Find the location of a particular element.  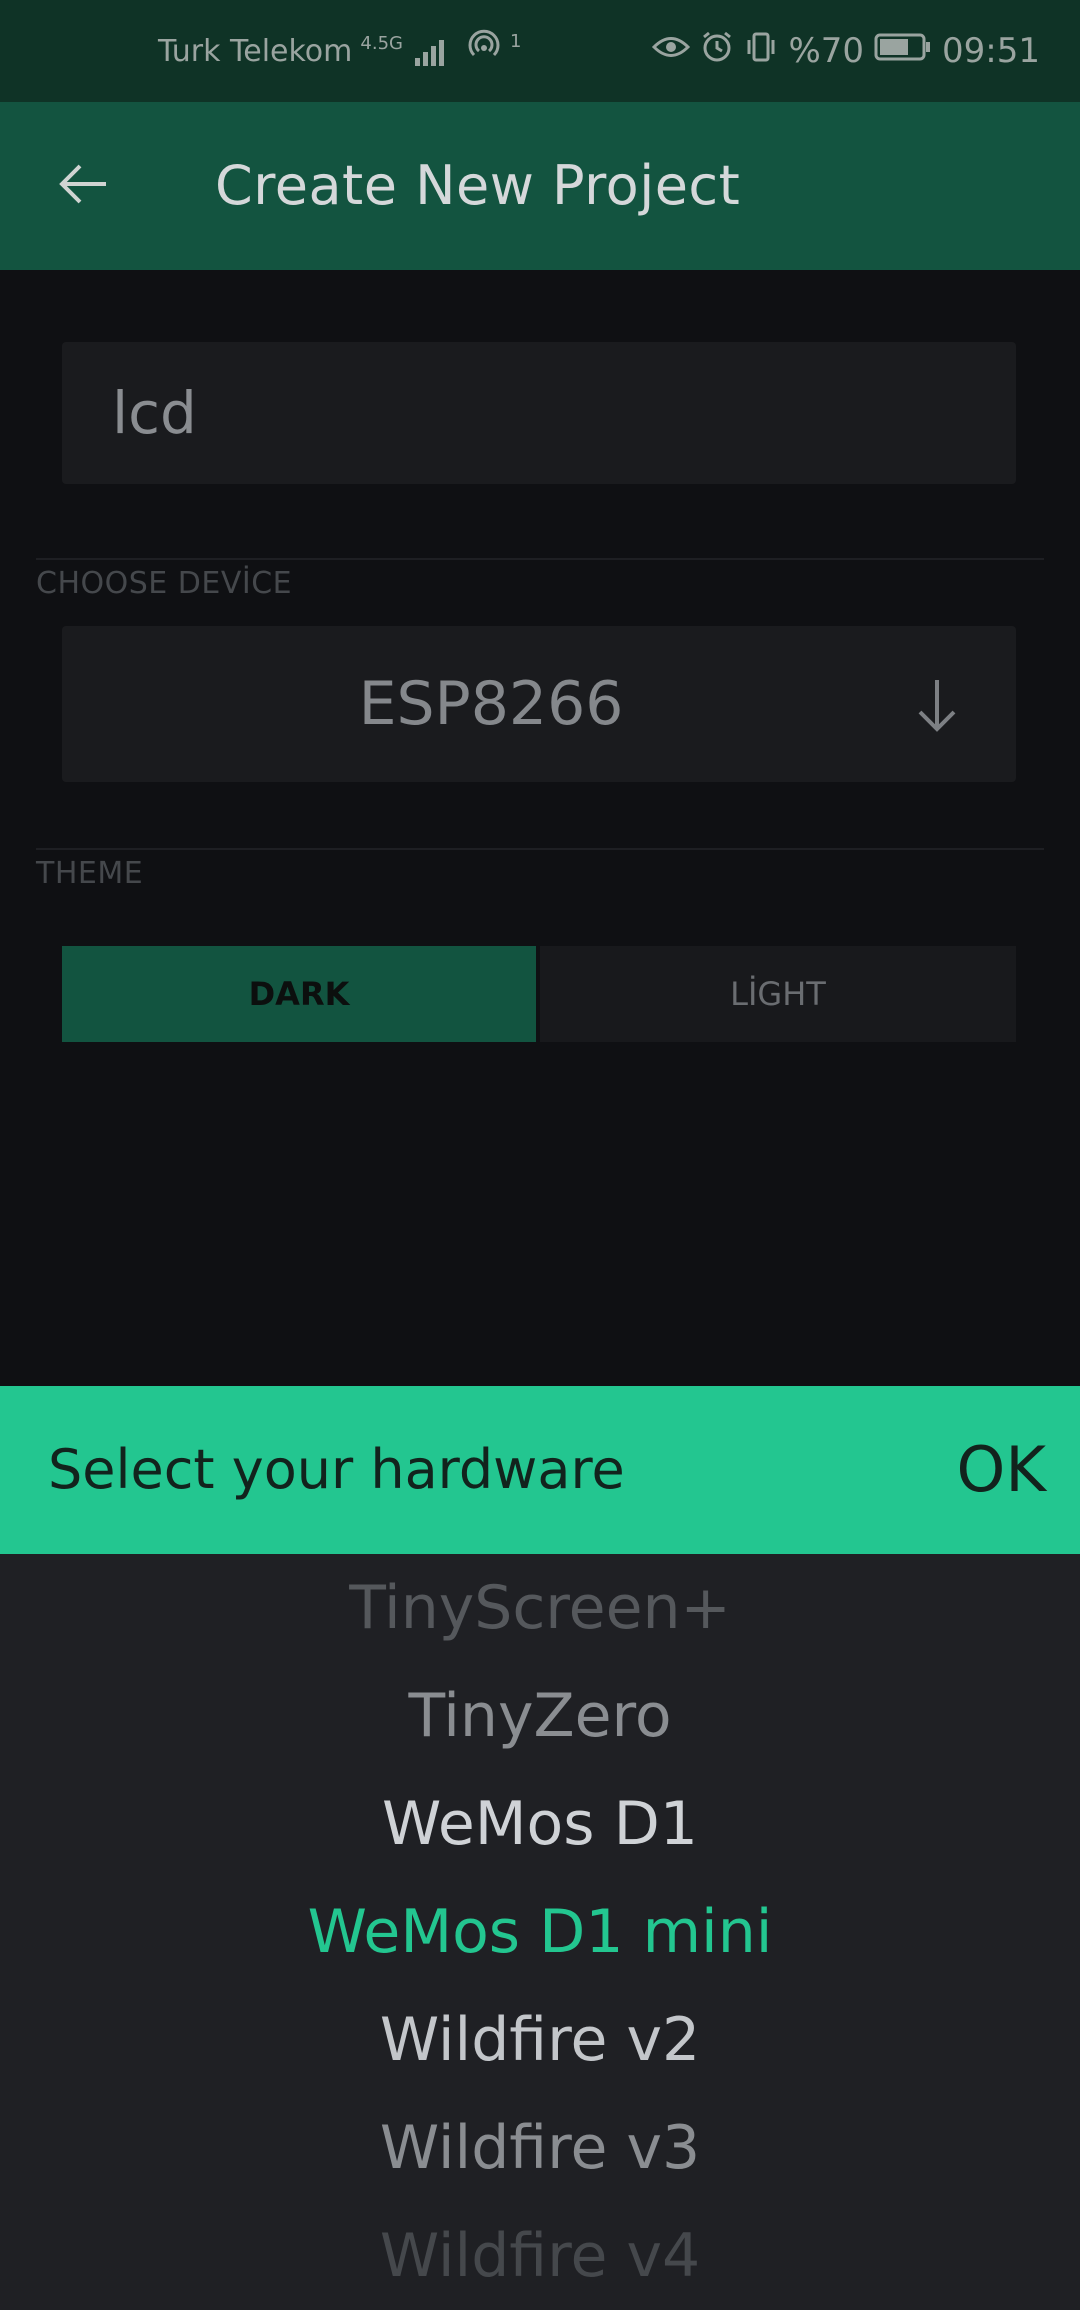

carrier-name: Turk Telekom is located at coordinates (255, 51).